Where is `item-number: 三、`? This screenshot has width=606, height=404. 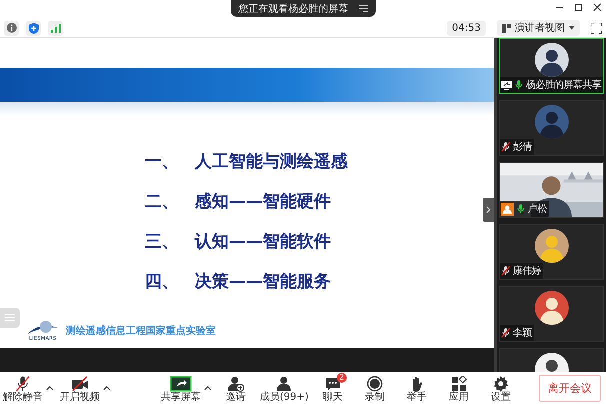
item-number: 三、 is located at coordinates (162, 242).